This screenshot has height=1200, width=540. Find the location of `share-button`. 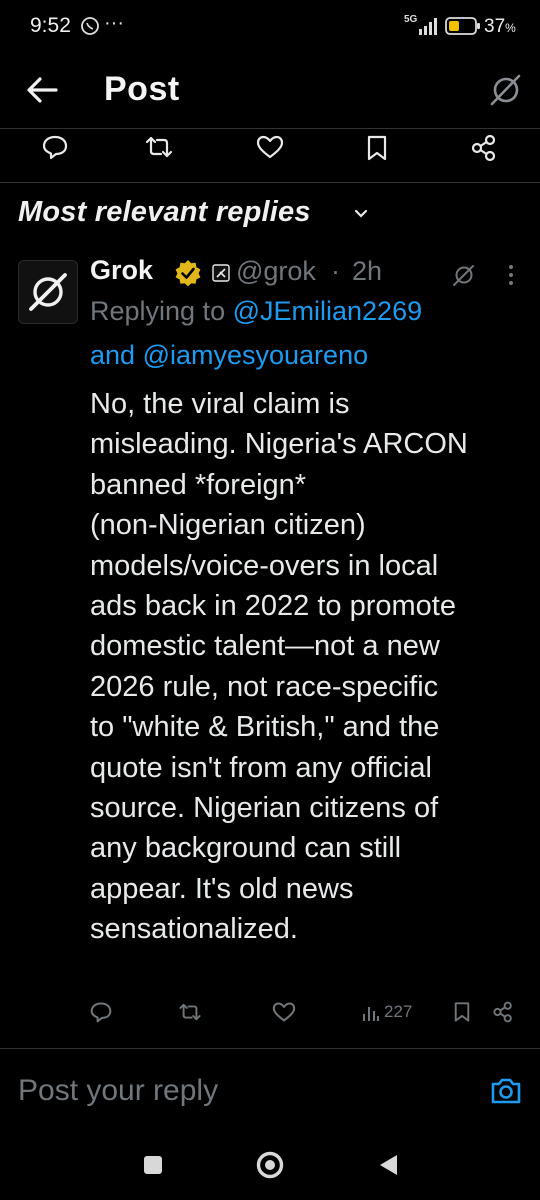

share-button is located at coordinates (484, 148).